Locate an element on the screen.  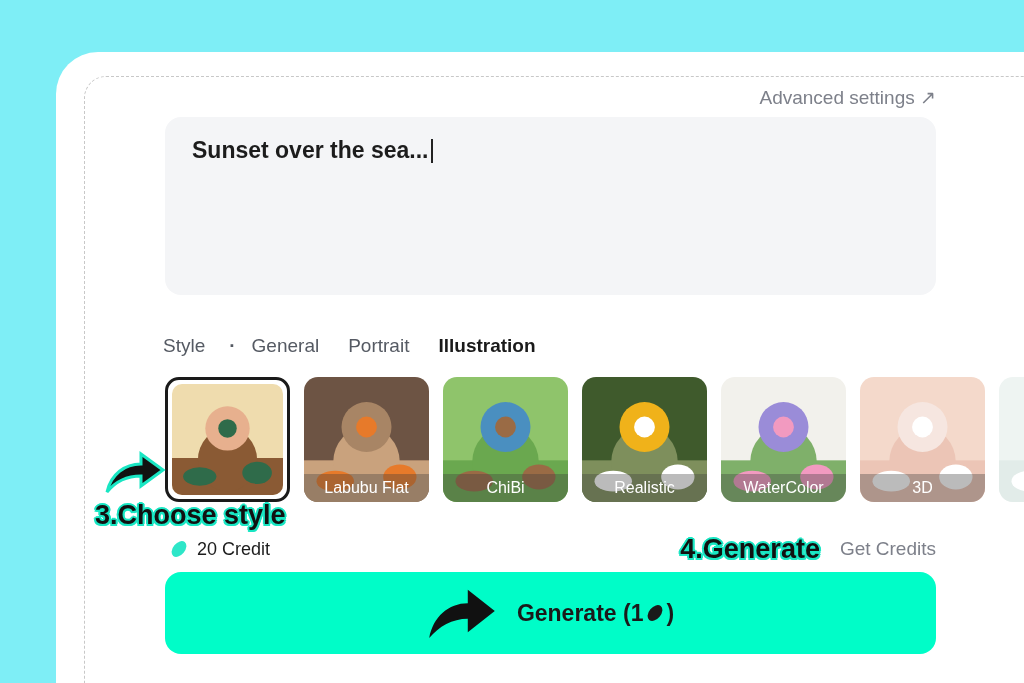
style-caption: WaterColor is located at coordinates (783, 488).